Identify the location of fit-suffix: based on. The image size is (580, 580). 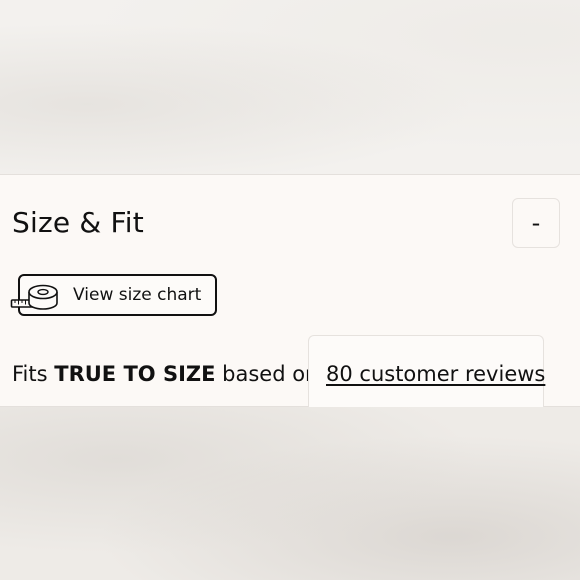
(270, 374).